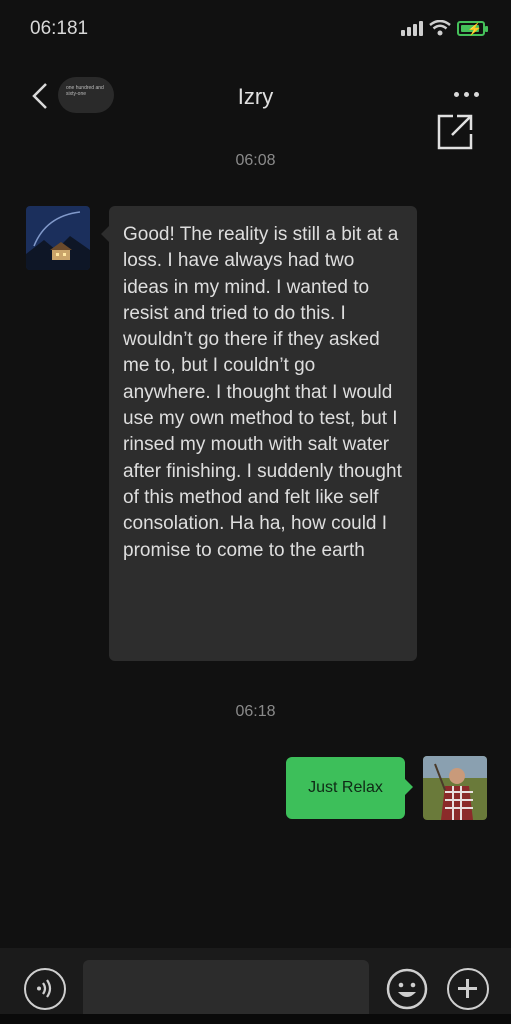 Image resolution: width=511 pixels, height=1024 pixels. I want to click on more-options-icon, so click(466, 94).